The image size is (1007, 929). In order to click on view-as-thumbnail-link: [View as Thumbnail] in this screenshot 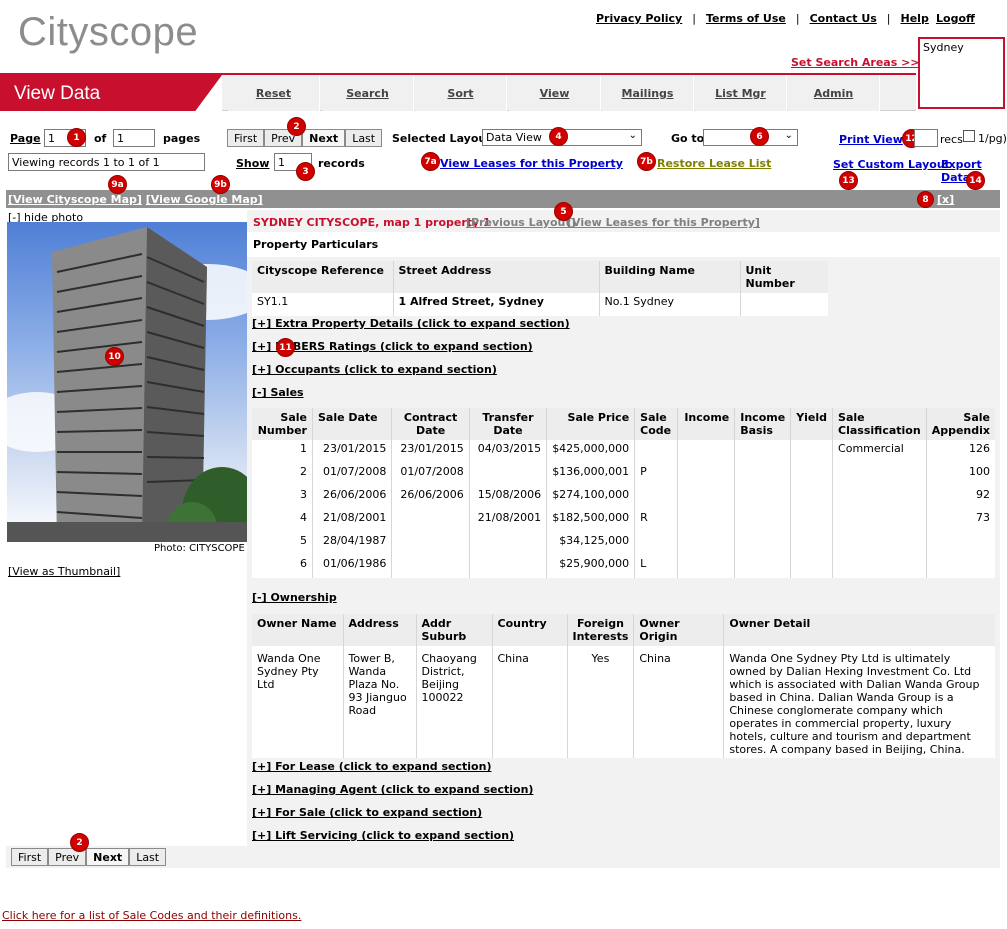, I will do `click(64, 571)`.